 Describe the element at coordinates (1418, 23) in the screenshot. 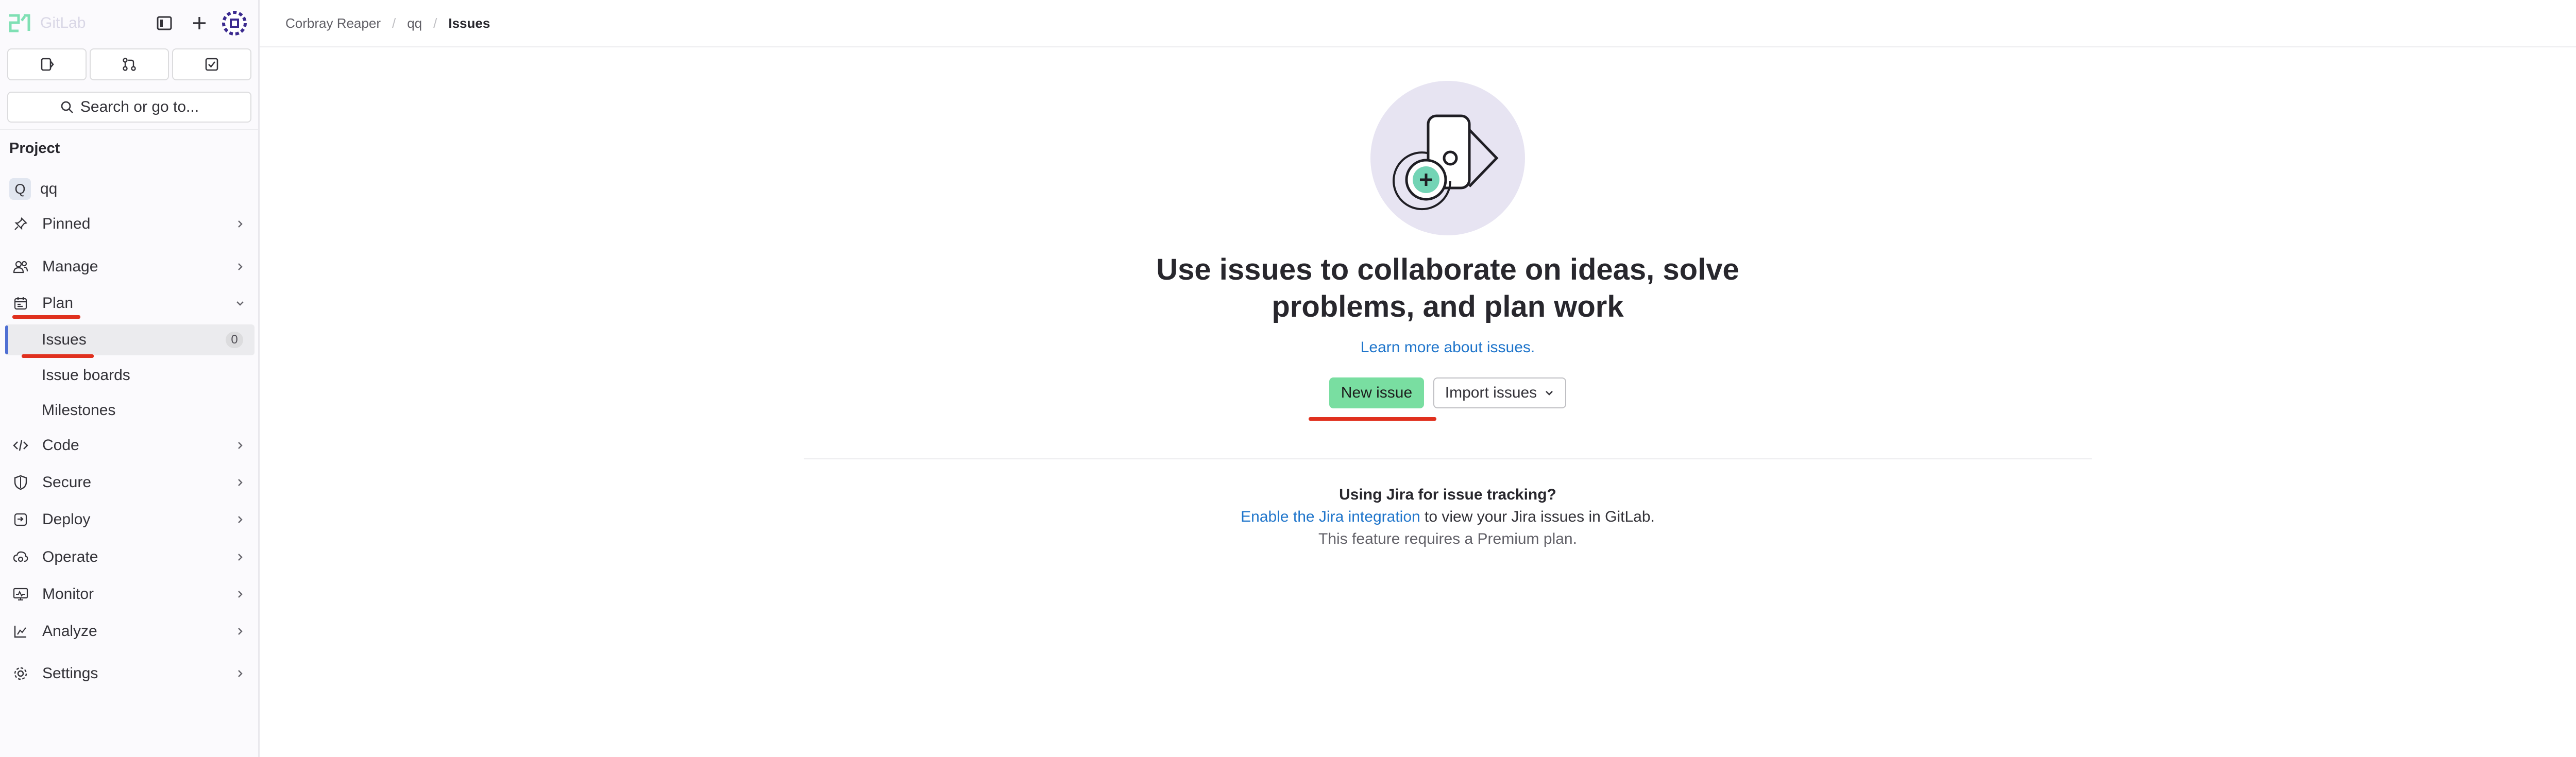

I see `breadcrumb-bar: Corbray Reaper / qq / Issues` at that location.